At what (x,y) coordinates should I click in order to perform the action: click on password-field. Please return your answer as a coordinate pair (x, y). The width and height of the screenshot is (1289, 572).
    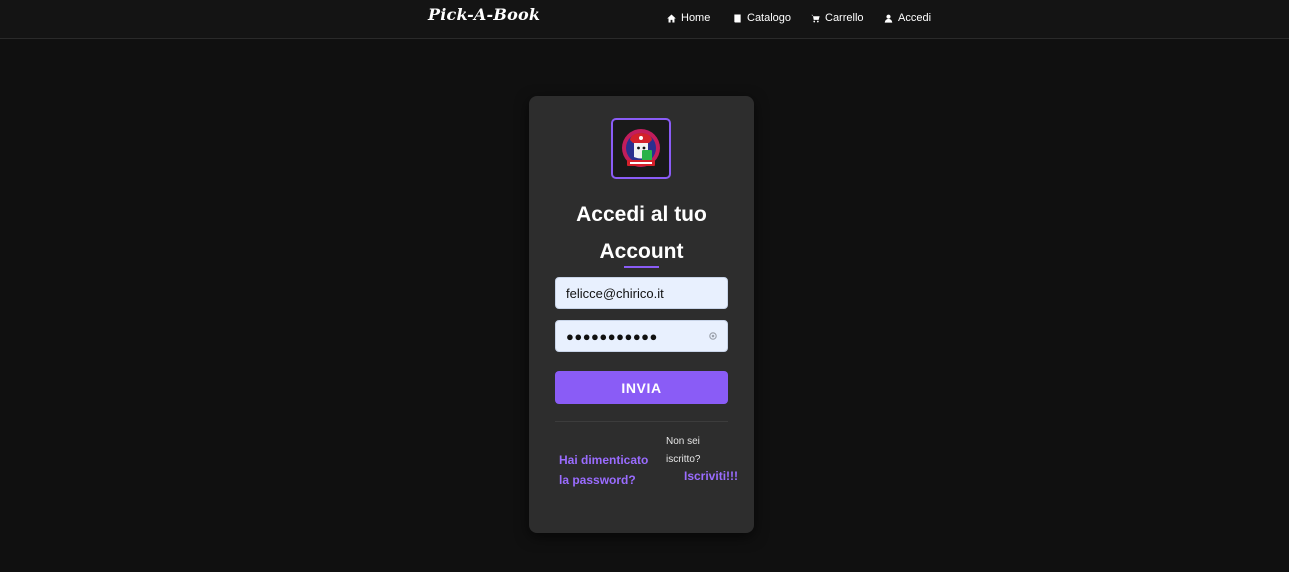
    Looking at the image, I should click on (641, 336).